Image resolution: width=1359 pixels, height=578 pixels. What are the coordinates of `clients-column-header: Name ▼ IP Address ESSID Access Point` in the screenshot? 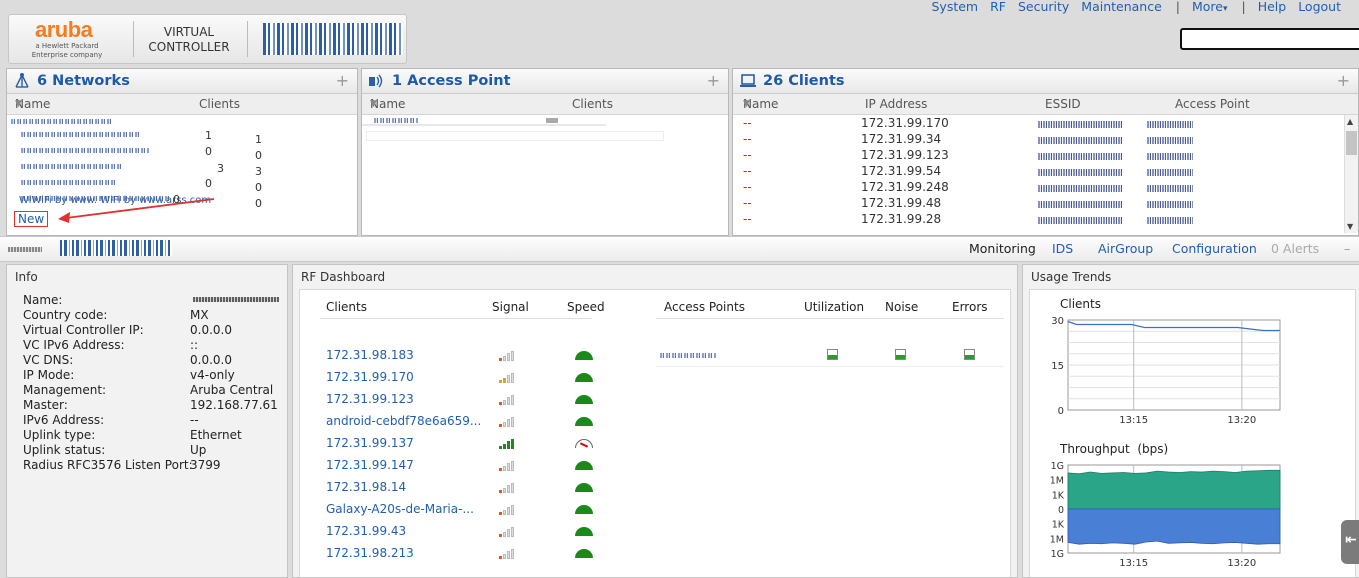 It's located at (1045, 104).